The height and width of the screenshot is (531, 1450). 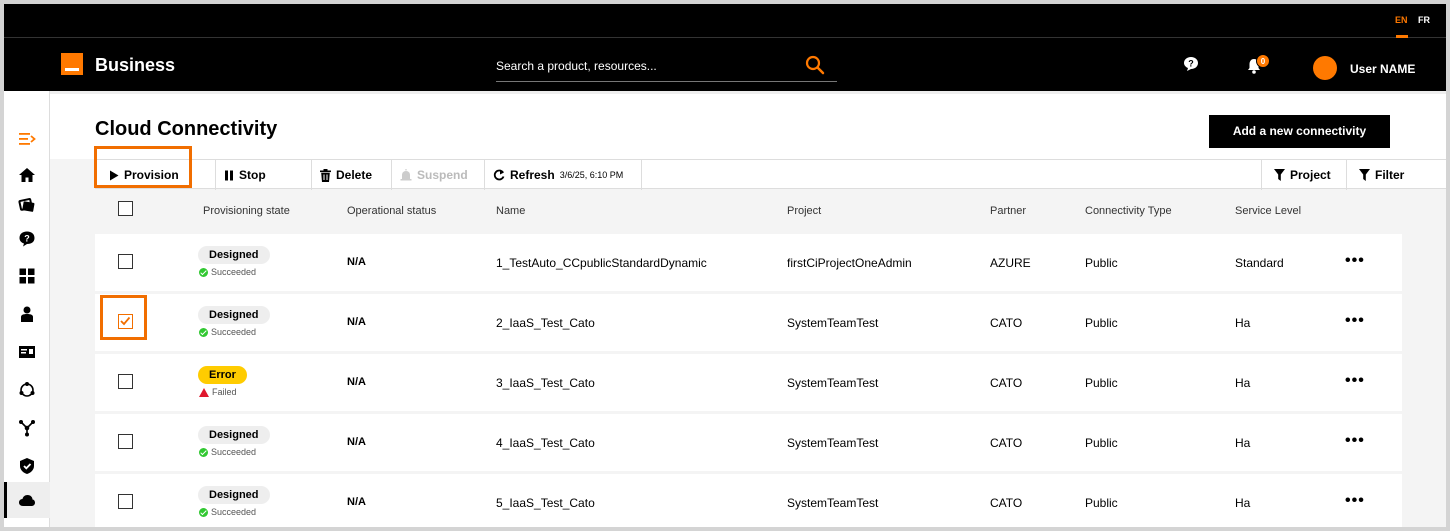 I want to click on provision-highlight-box, so click(x=143, y=167).